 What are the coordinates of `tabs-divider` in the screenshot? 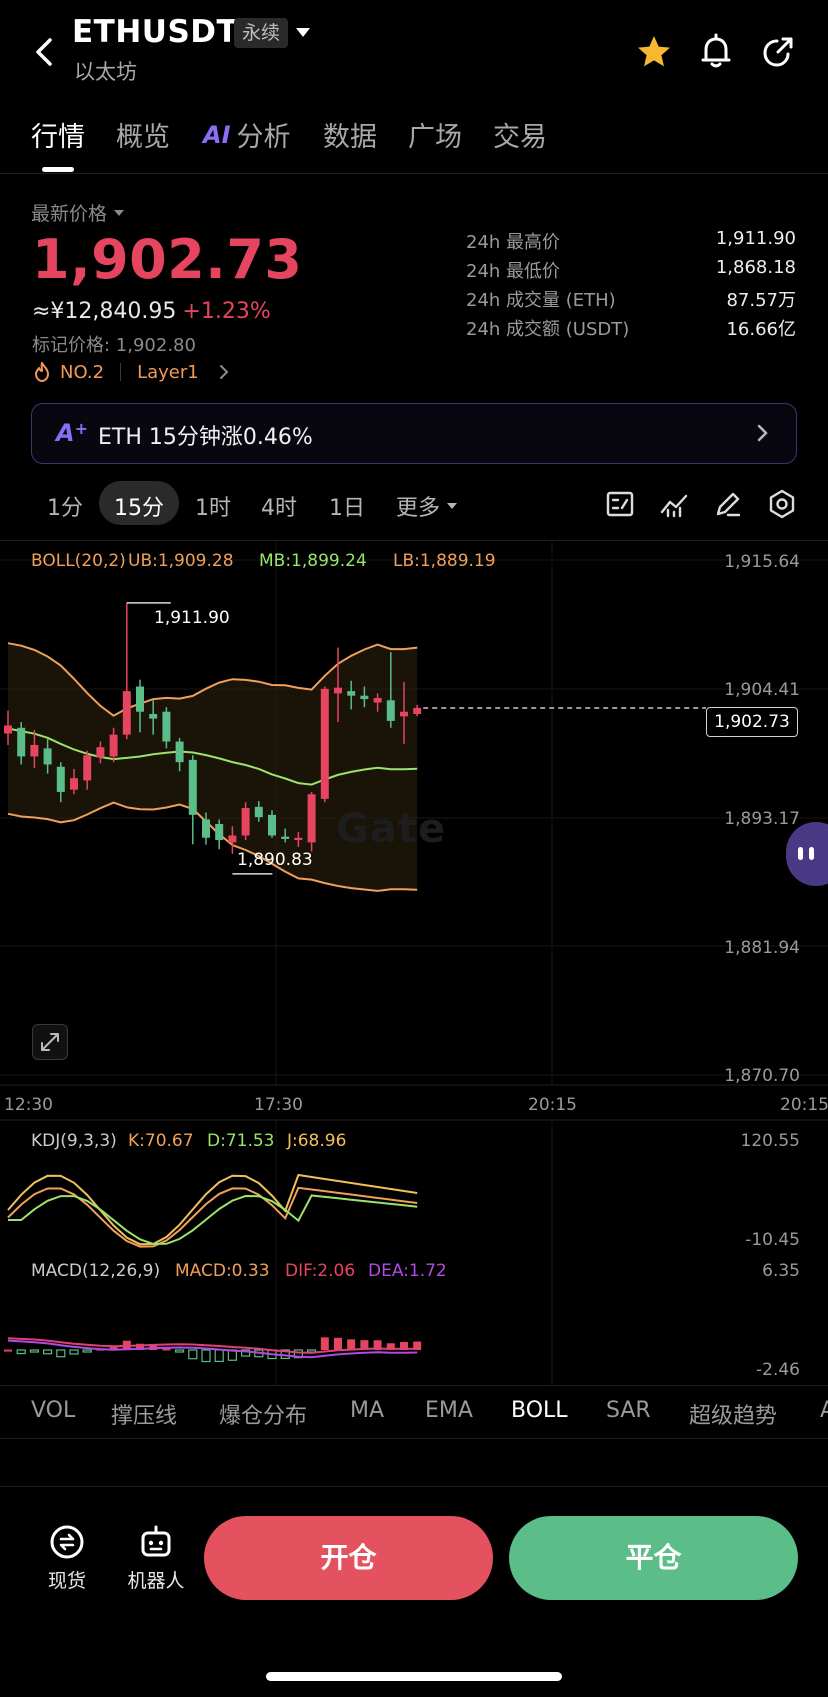 It's located at (414, 173).